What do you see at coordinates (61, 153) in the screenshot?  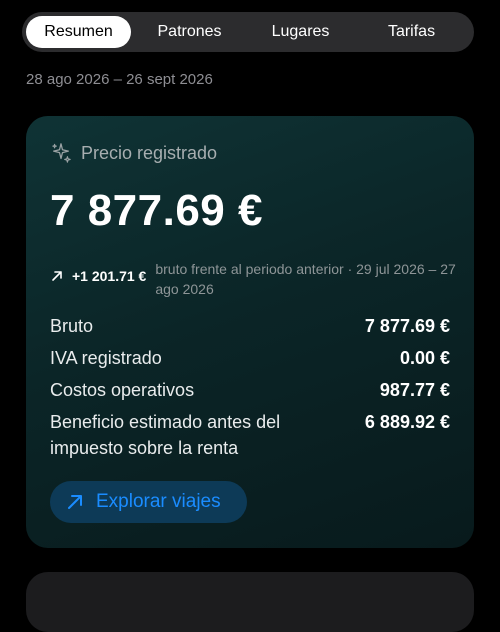 I see `sparkle-icon` at bounding box center [61, 153].